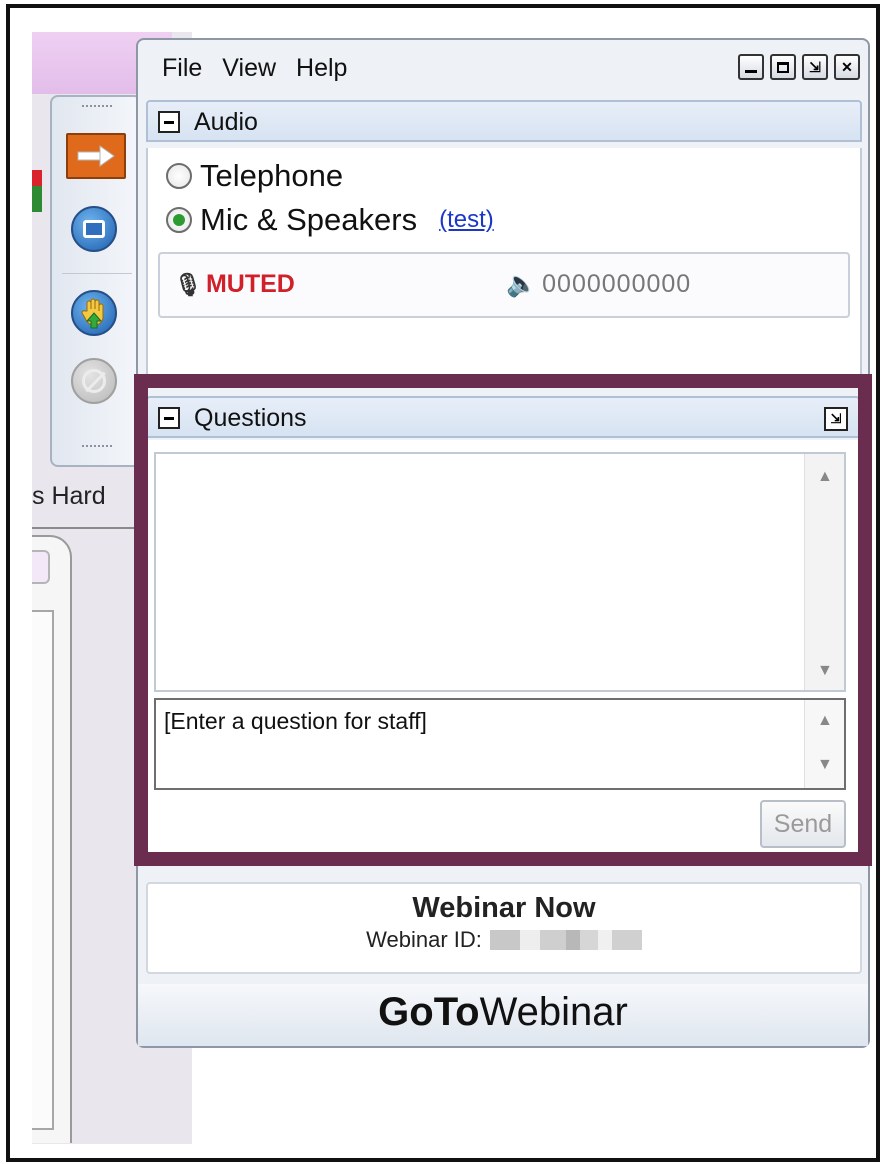 The image size is (884, 1164). I want to click on toolbar-grip-bottom, so click(97, 448).